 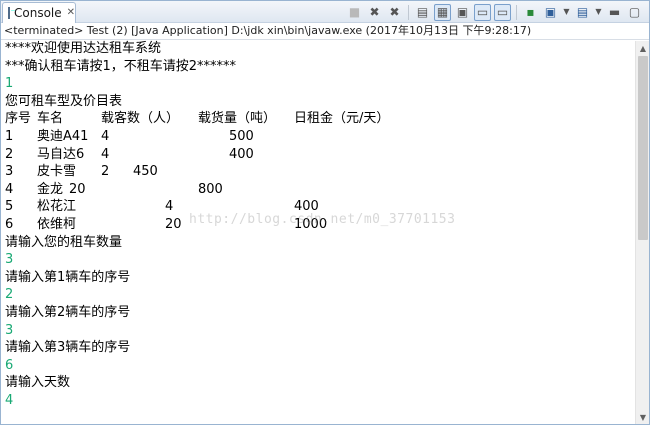 What do you see at coordinates (64, 101) in the screenshot?
I see `output-line: 您可租车型及价目表` at bounding box center [64, 101].